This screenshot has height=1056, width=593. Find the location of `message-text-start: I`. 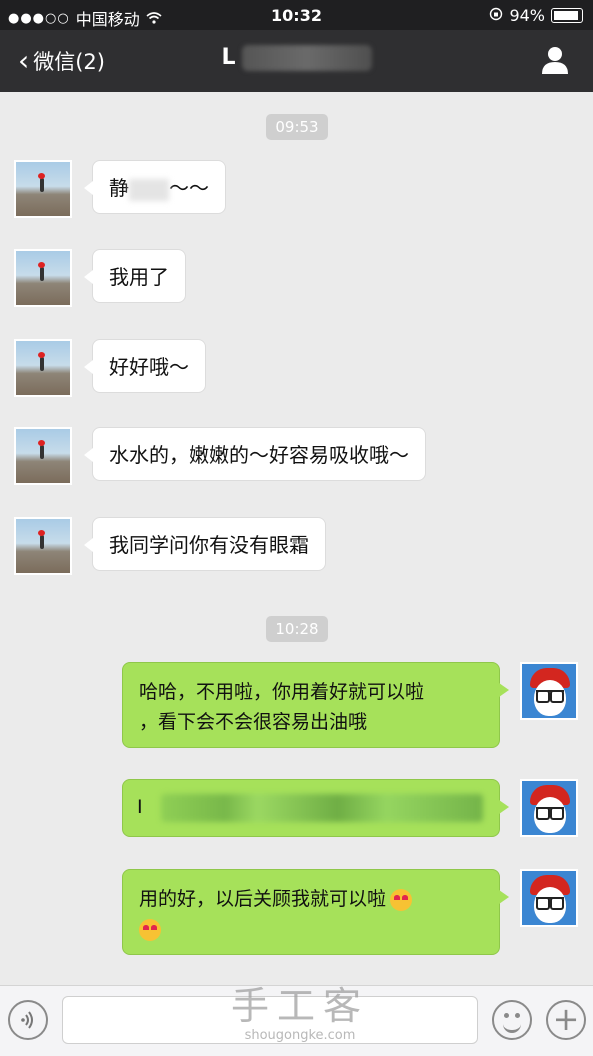

message-text-start: I is located at coordinates (140, 807).